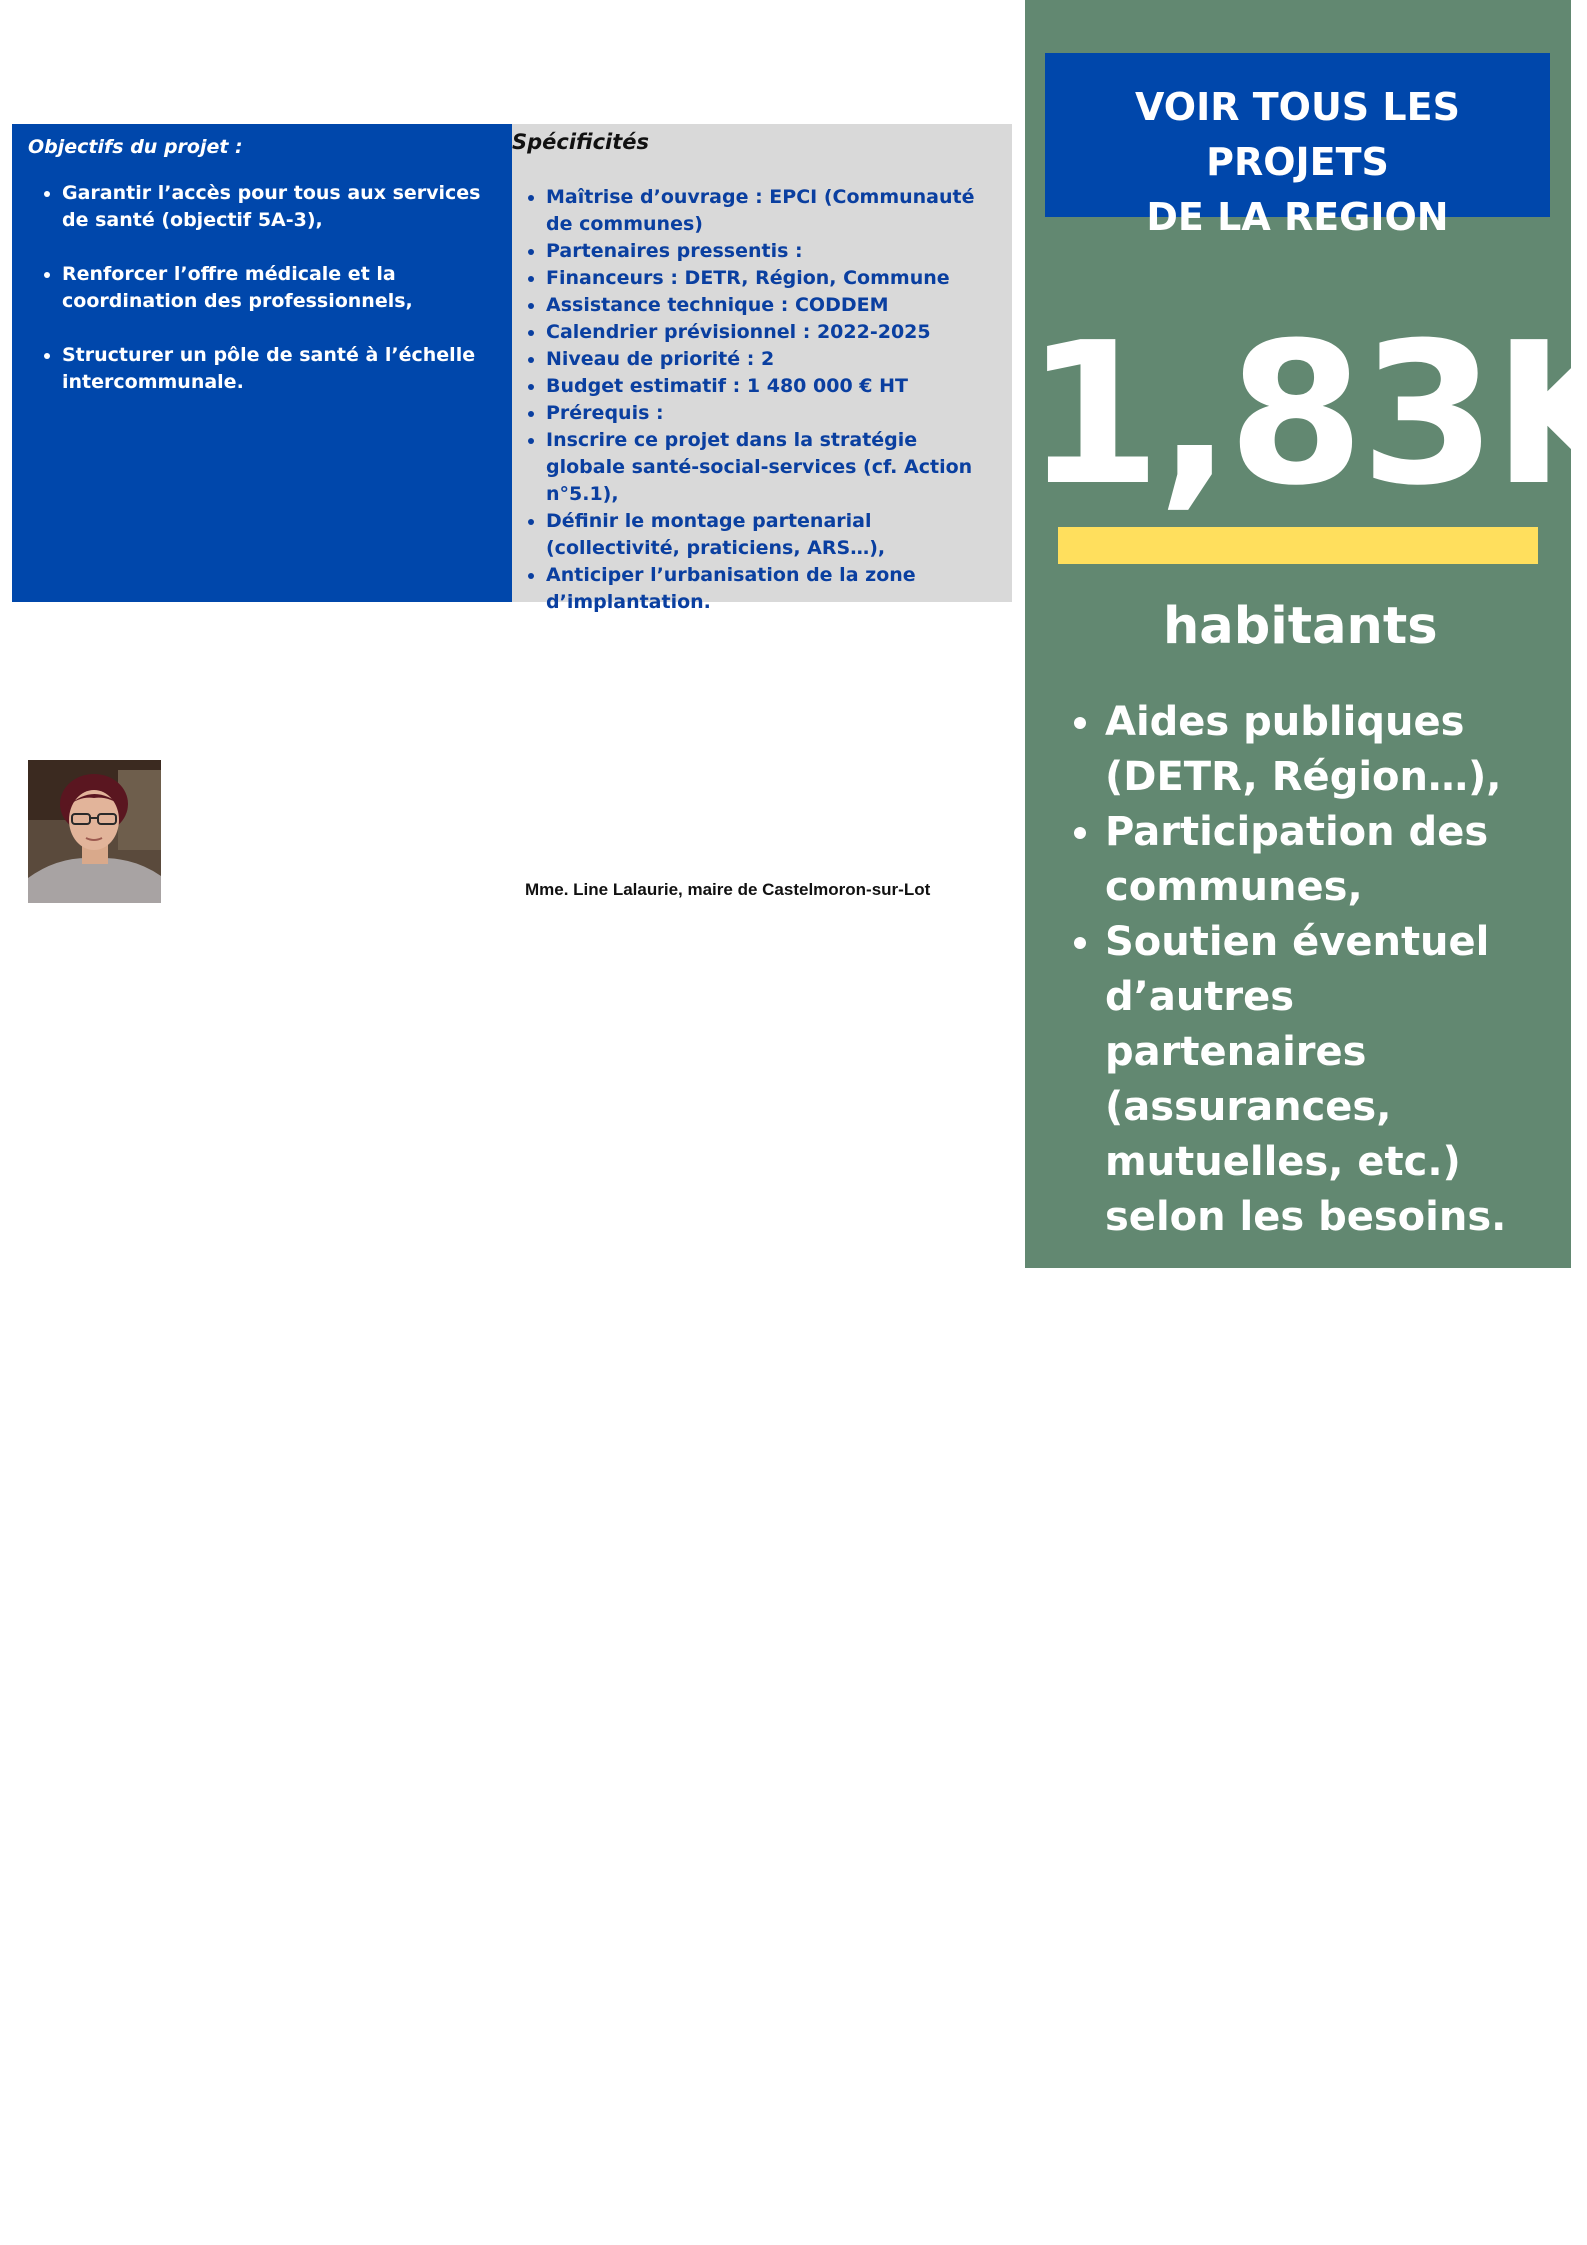 This screenshot has height=2245, width=1587. What do you see at coordinates (1334, 860) in the screenshot?
I see `funding-item: Participation des communes,` at bounding box center [1334, 860].